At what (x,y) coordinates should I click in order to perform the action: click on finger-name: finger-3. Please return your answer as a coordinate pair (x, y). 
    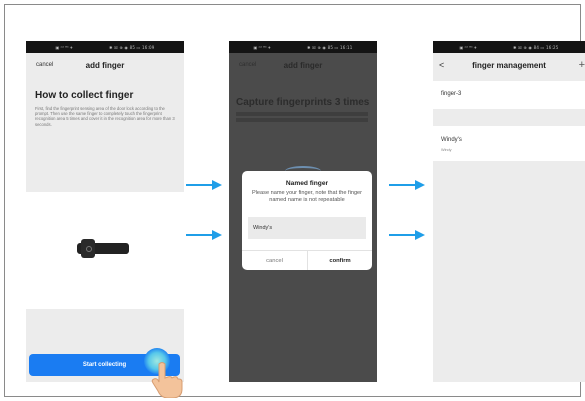
    Looking at the image, I should click on (451, 94).